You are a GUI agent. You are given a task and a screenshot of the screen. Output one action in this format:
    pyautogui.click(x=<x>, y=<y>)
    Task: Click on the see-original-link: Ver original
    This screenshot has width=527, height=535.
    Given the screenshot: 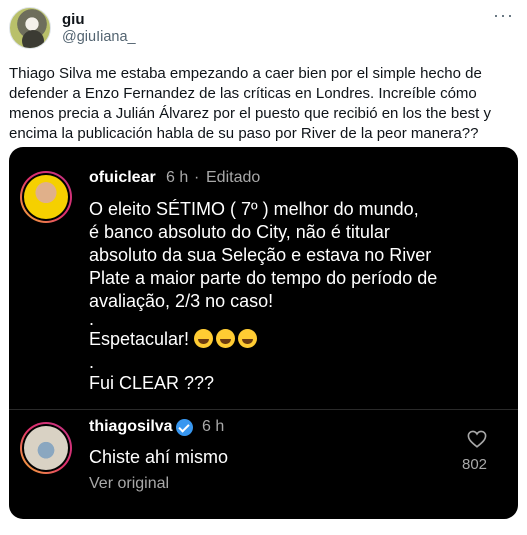 What is the action you would take?
    pyautogui.click(x=129, y=483)
    